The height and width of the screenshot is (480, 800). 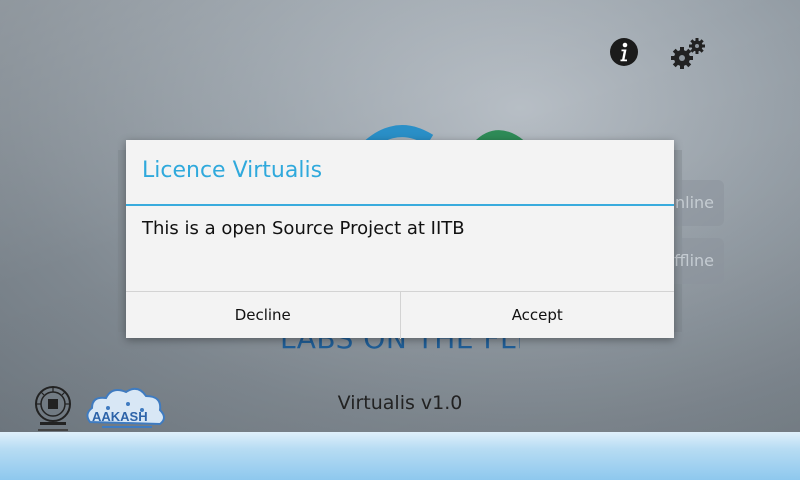 What do you see at coordinates (688, 54) in the screenshot?
I see `gear-icon` at bounding box center [688, 54].